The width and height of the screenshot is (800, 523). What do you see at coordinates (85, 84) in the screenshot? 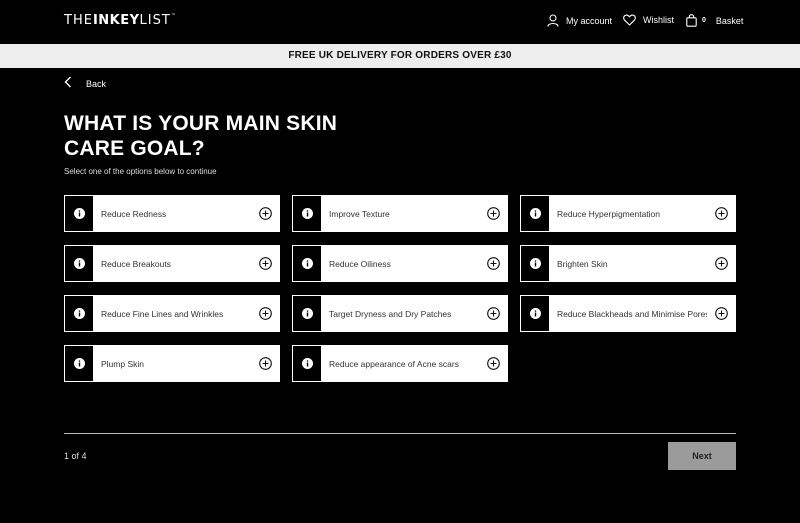
I see `back-link: Back` at bounding box center [85, 84].